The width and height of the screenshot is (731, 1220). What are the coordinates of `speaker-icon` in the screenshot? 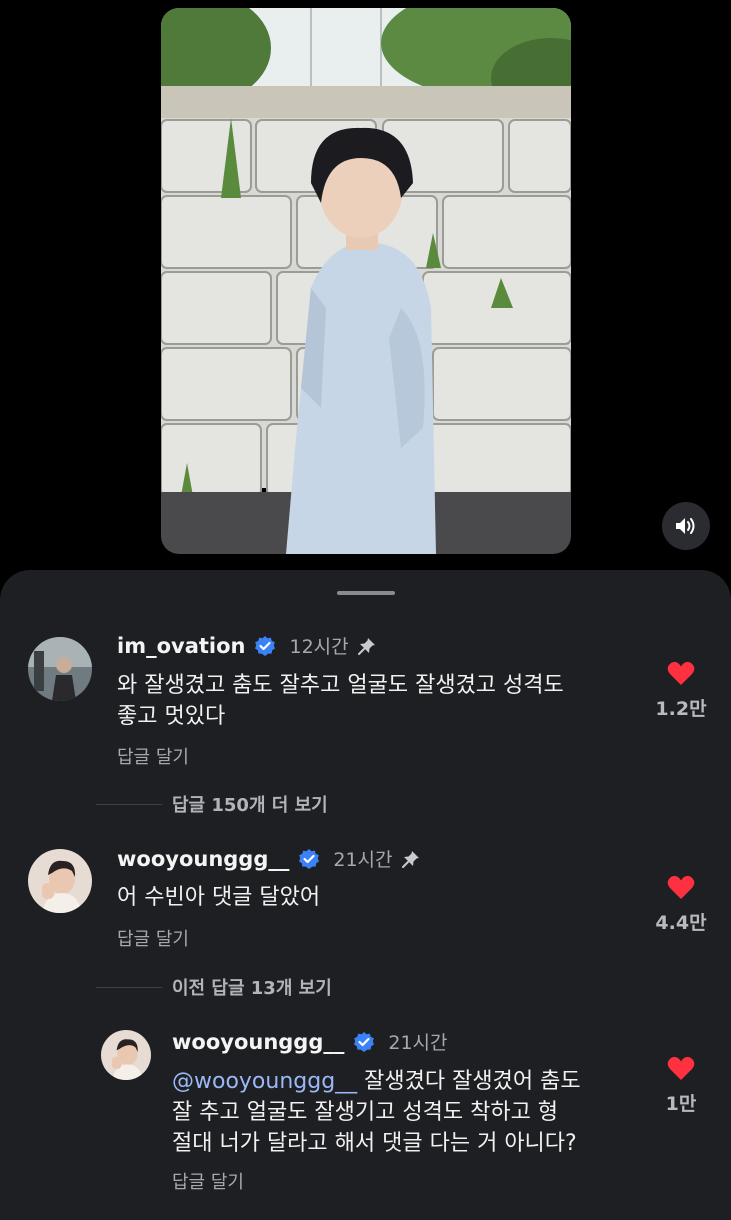 It's located at (685, 526).